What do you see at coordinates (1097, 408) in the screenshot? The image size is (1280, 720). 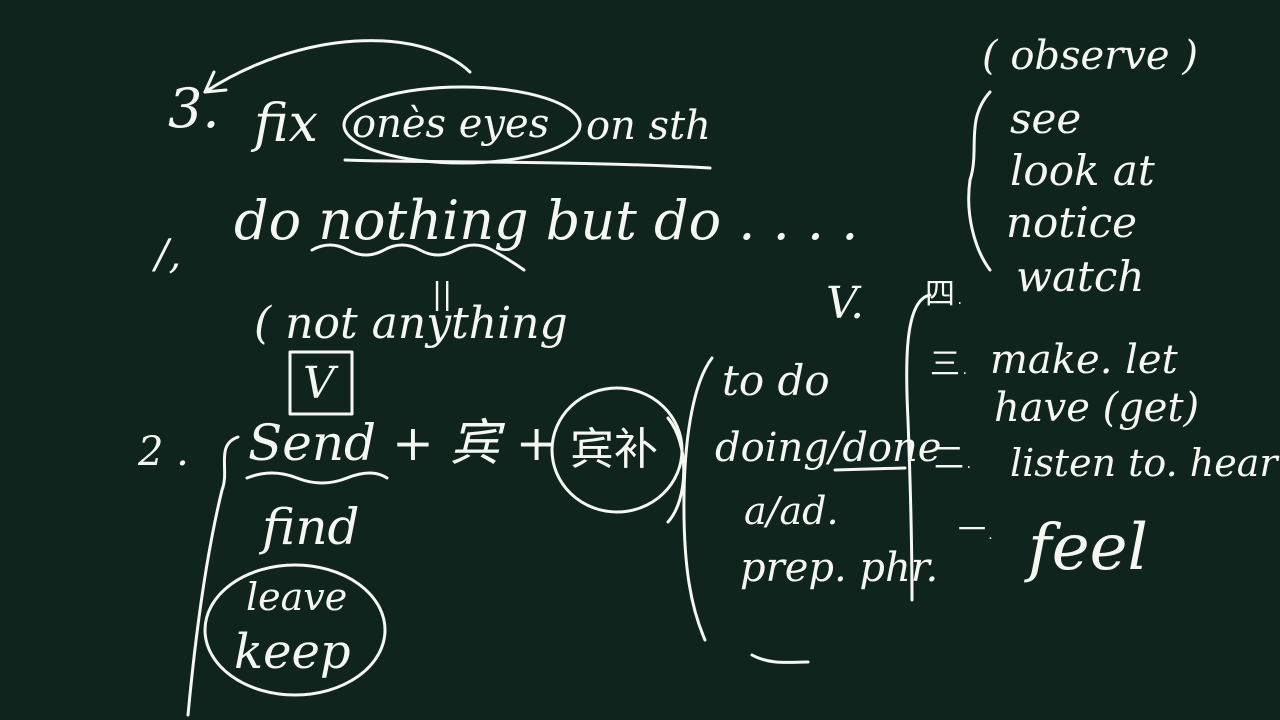 I see `group-three-text-2: have (get)` at bounding box center [1097, 408].